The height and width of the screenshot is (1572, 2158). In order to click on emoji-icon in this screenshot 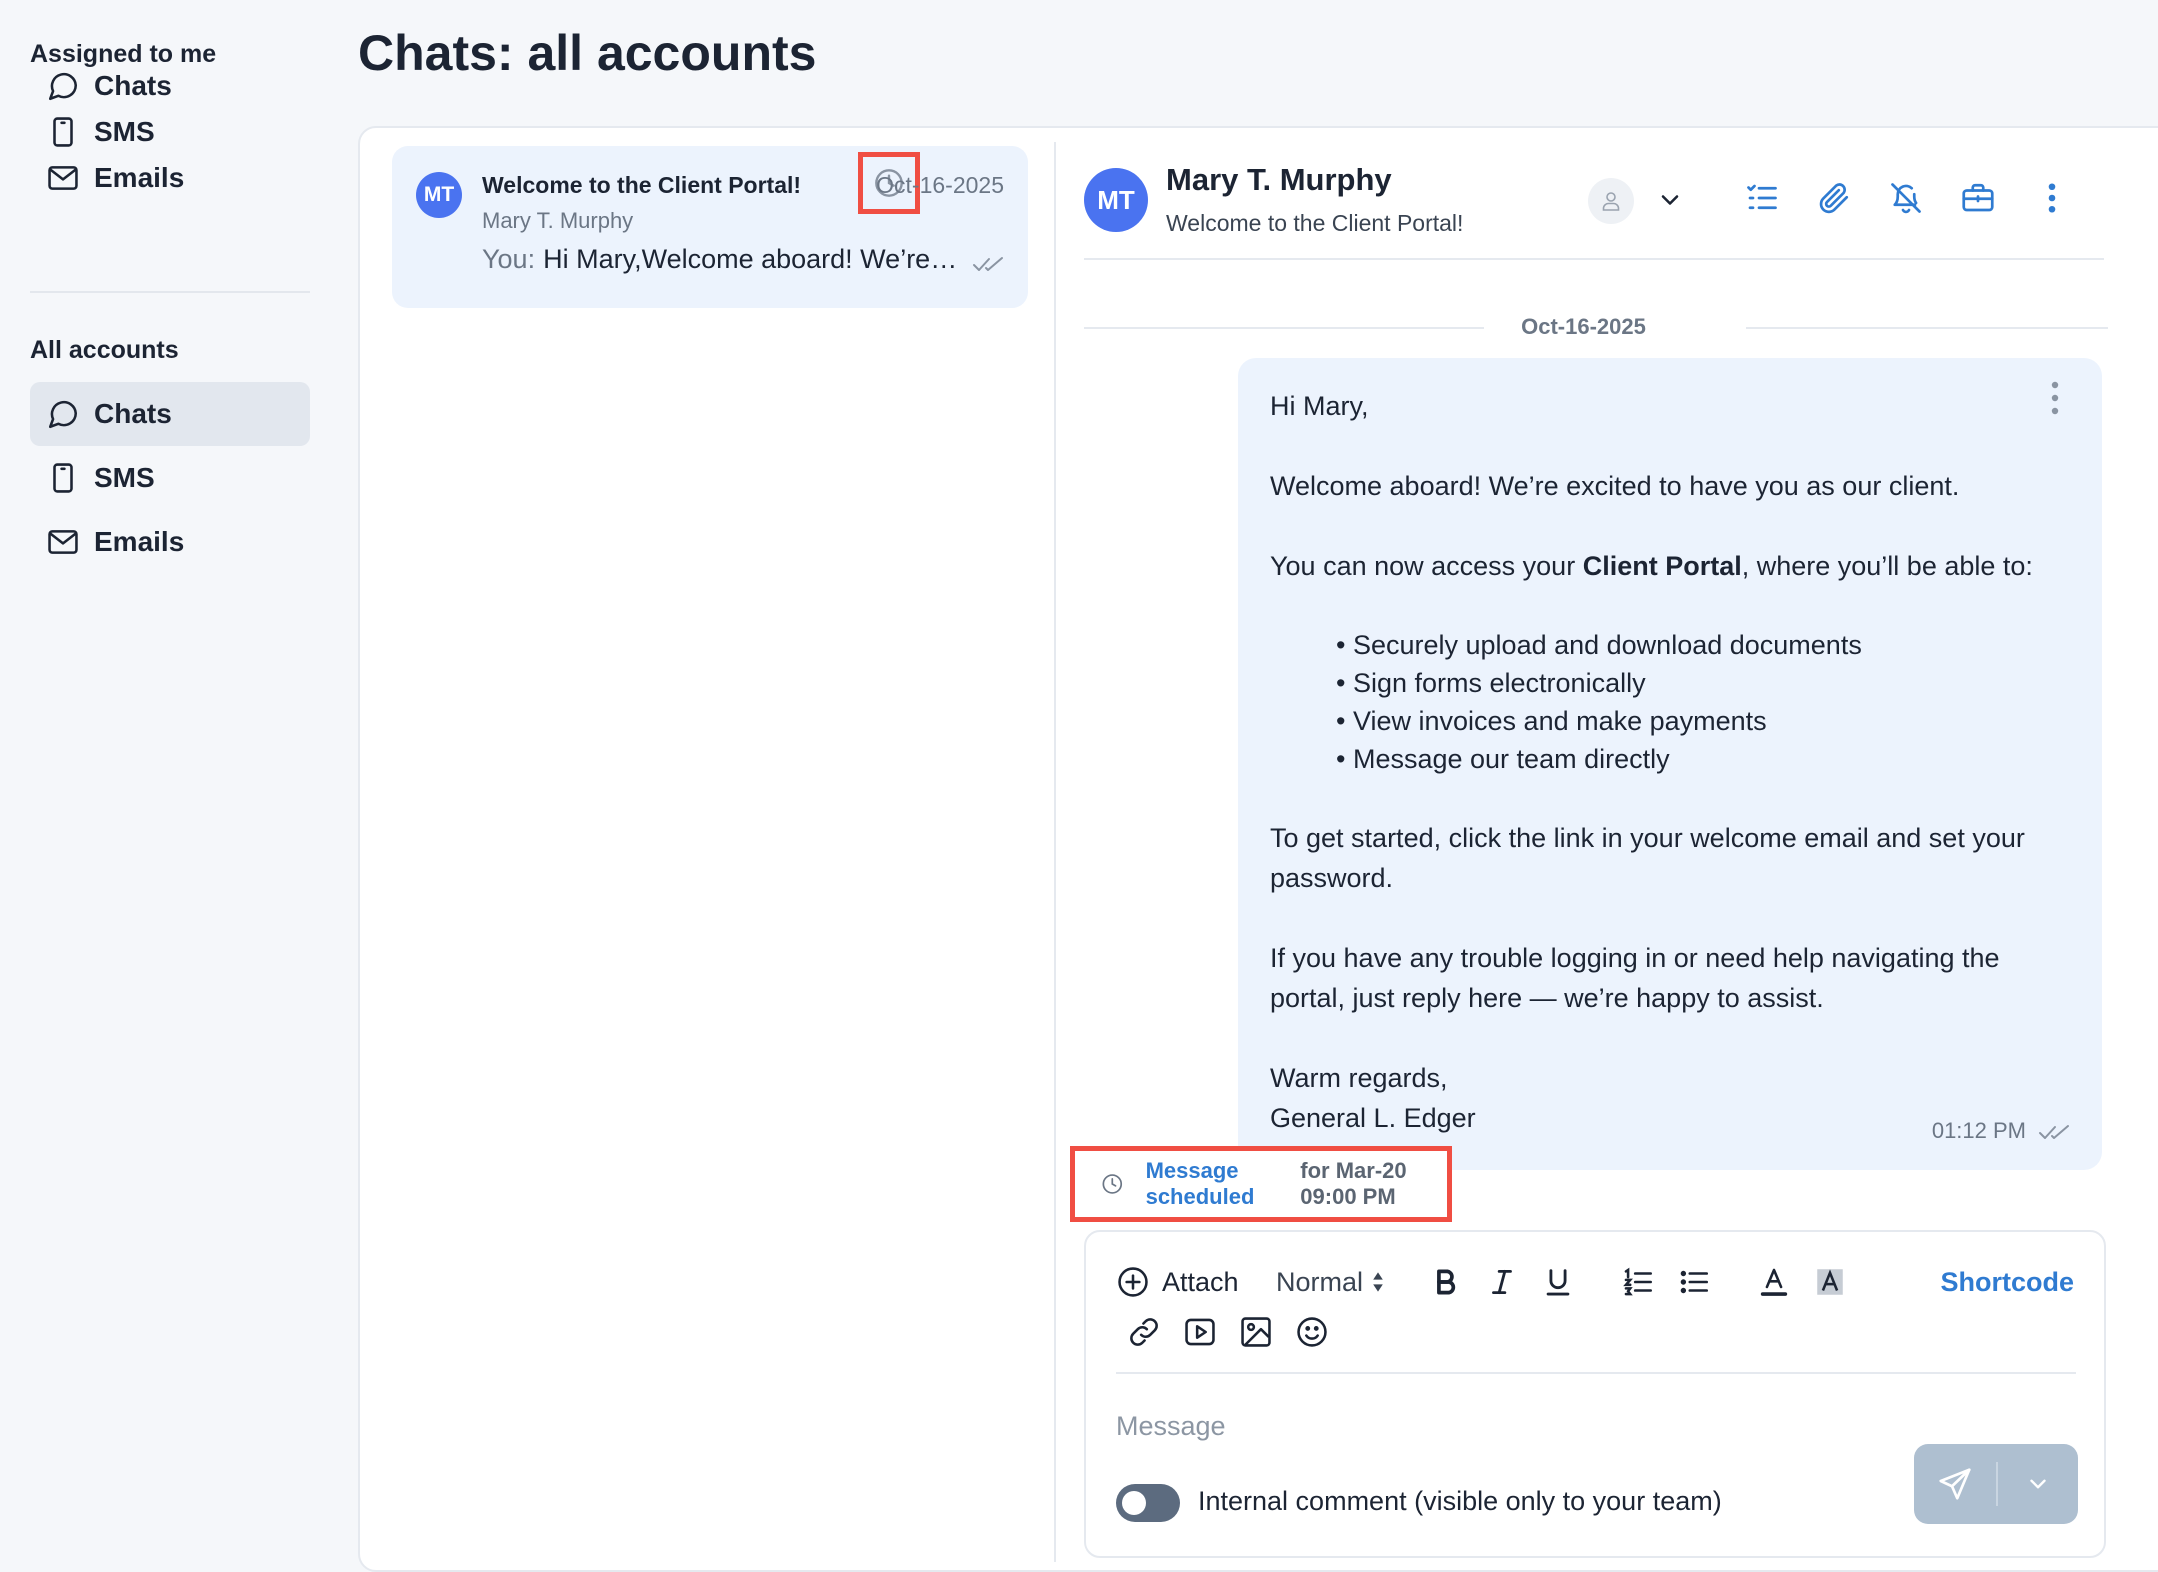, I will do `click(1312, 1332)`.